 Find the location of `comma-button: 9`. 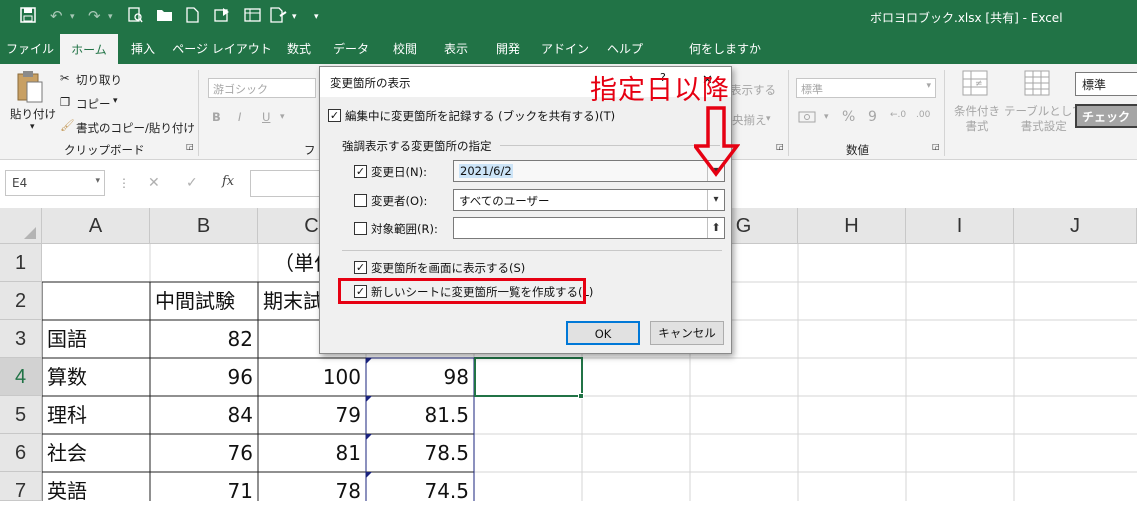

comma-button: 9 is located at coordinates (872, 117).